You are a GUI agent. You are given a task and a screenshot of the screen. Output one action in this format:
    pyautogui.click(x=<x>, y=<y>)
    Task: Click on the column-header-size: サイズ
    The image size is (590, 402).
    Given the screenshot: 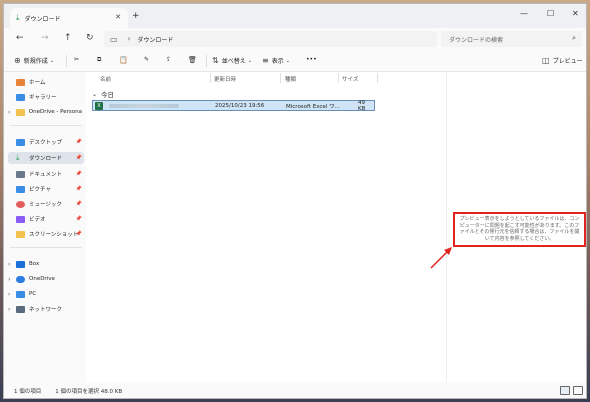 What is the action you would take?
    pyautogui.click(x=350, y=79)
    